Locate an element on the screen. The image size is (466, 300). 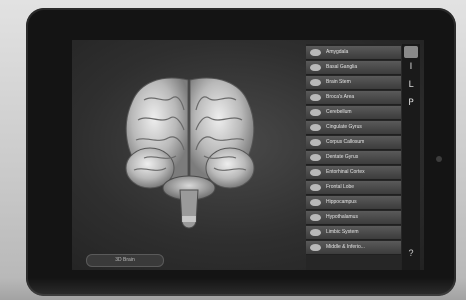
list-item: Hypothalamus is located at coordinates (353, 218).